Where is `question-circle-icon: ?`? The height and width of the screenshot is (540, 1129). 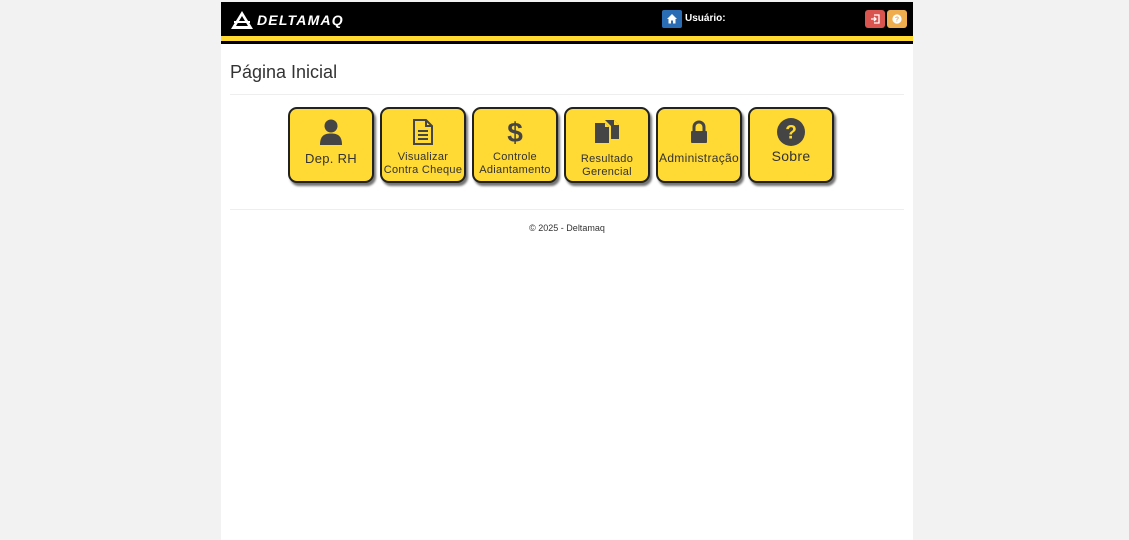 question-circle-icon: ? is located at coordinates (791, 132).